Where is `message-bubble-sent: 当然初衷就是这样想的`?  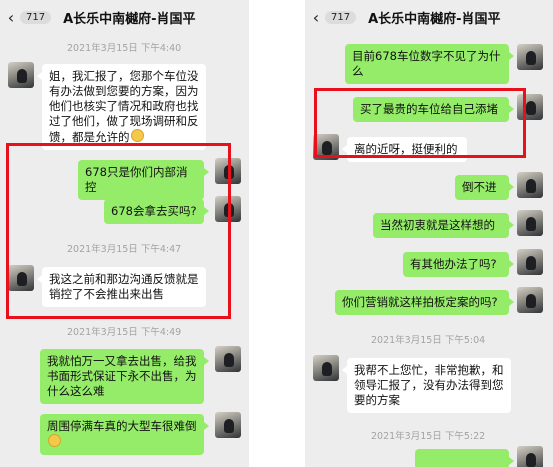 message-bubble-sent: 当然初衷就是这样想的 is located at coordinates (443, 225).